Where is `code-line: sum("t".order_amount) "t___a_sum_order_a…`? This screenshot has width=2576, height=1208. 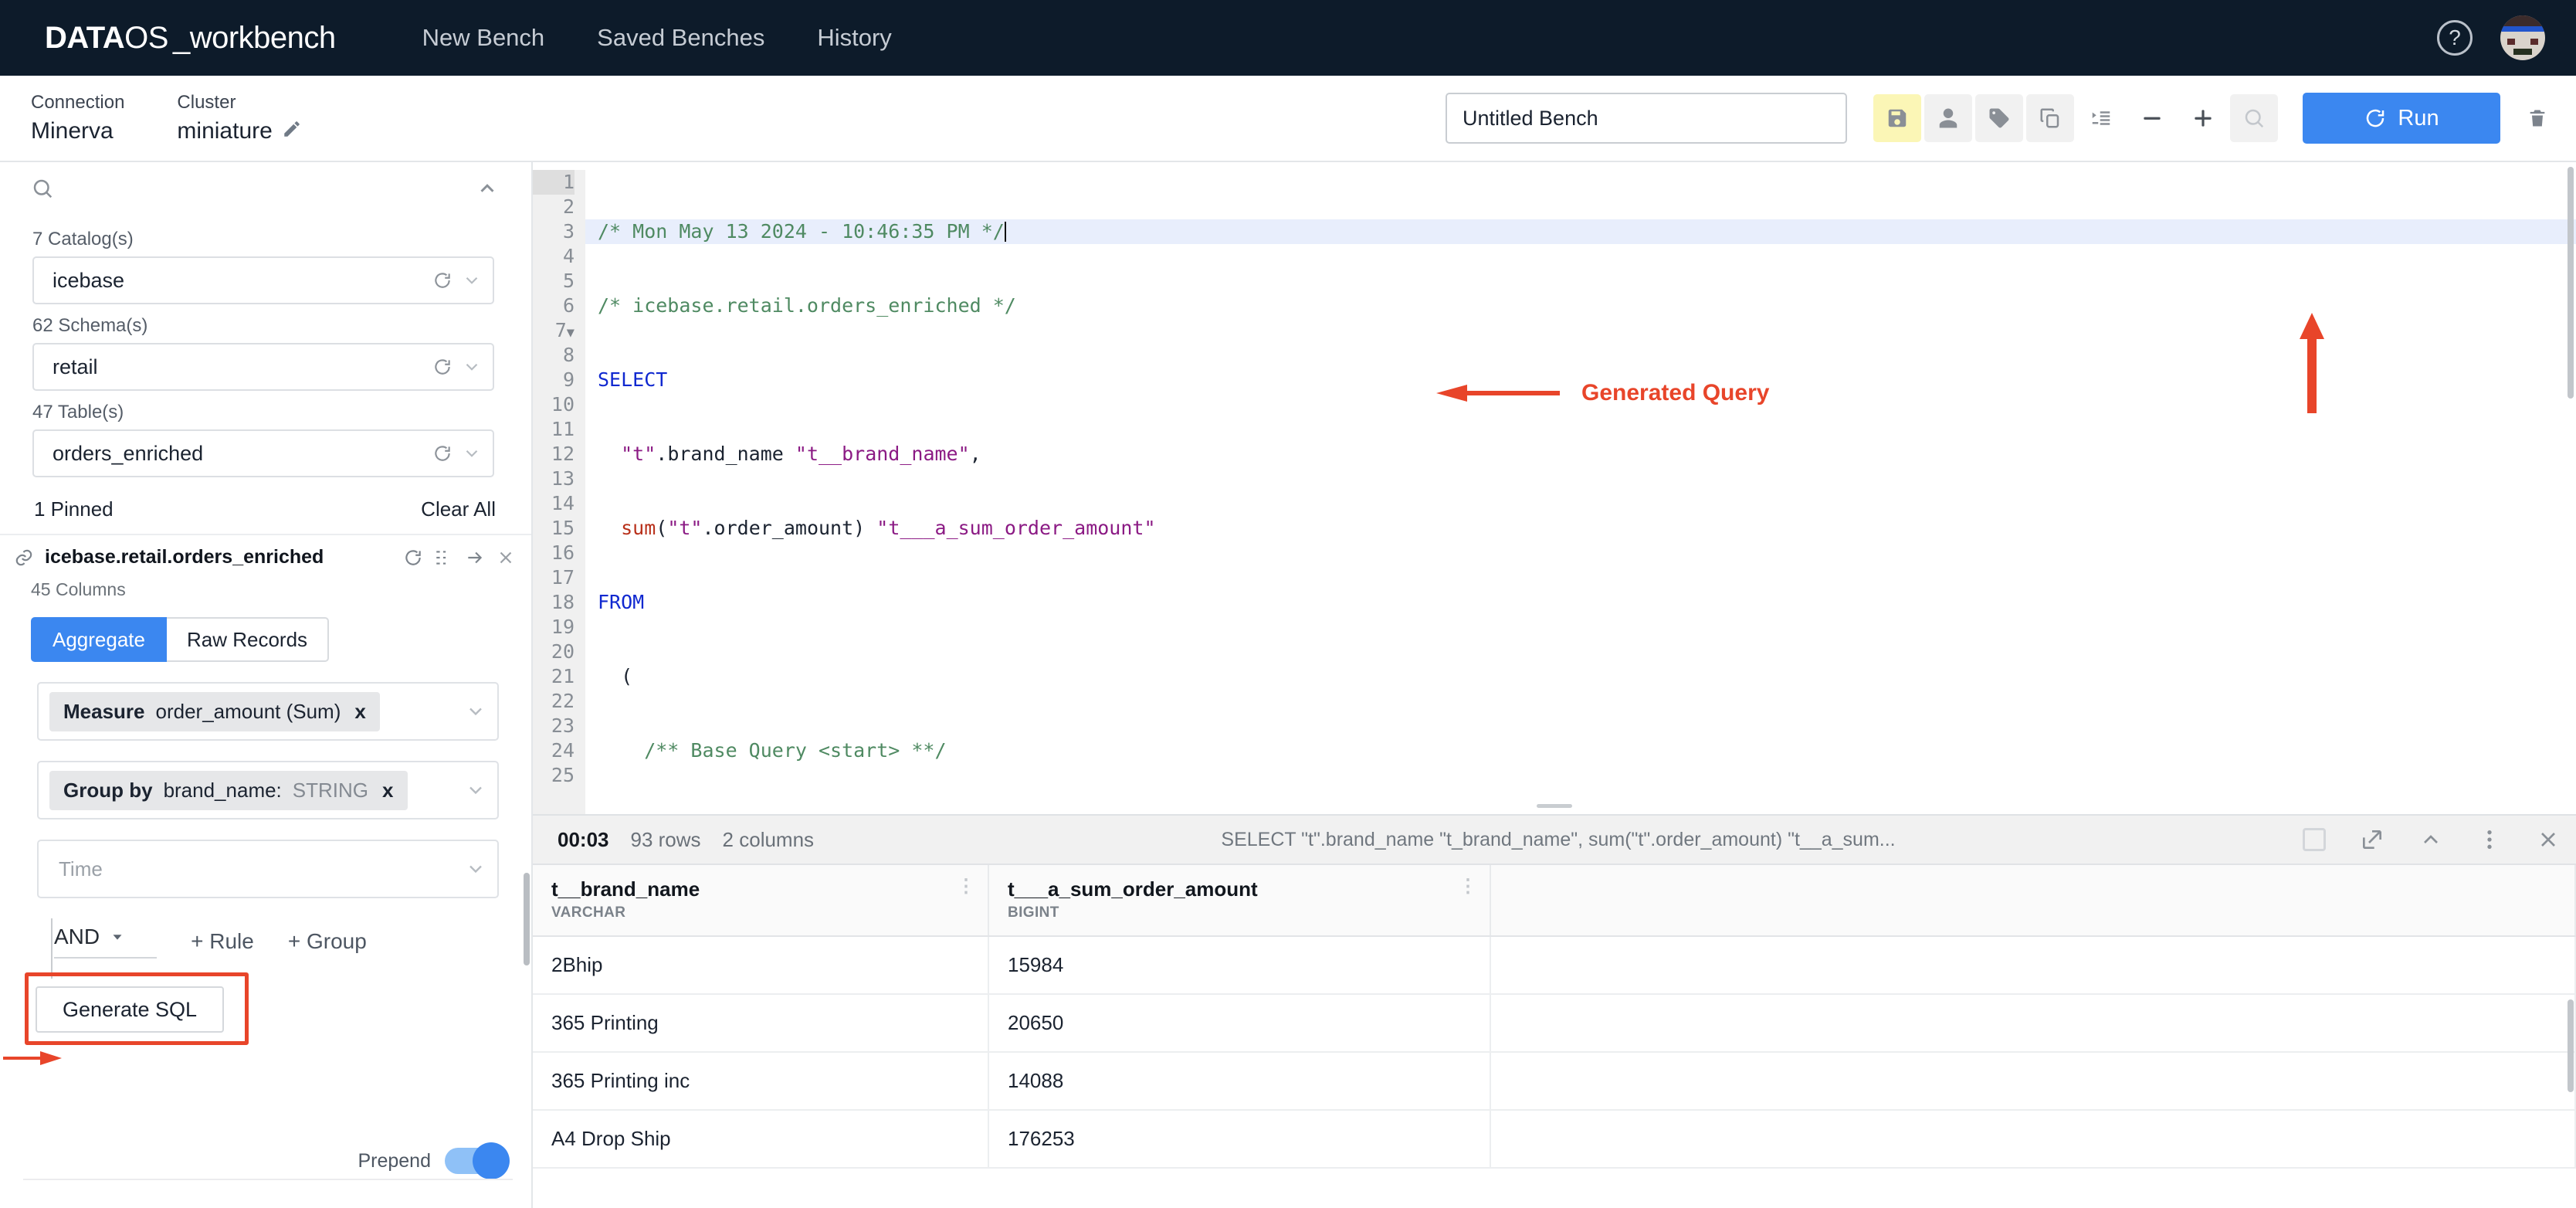
code-line: sum("t".order_amount) "t___a_sum_order_a… is located at coordinates (888, 528).